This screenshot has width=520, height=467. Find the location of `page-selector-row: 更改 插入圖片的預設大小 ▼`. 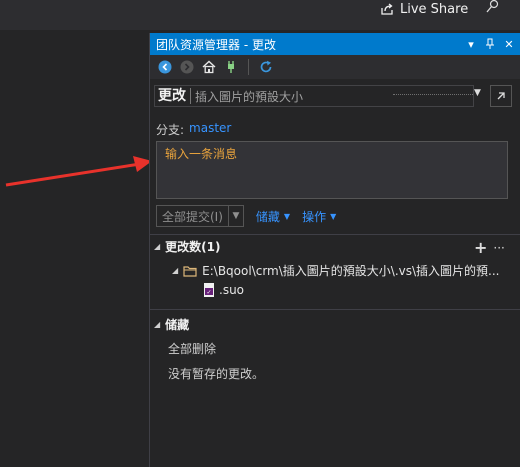

page-selector-row: 更改 插入圖片的預設大小 ▼ is located at coordinates (335, 97).